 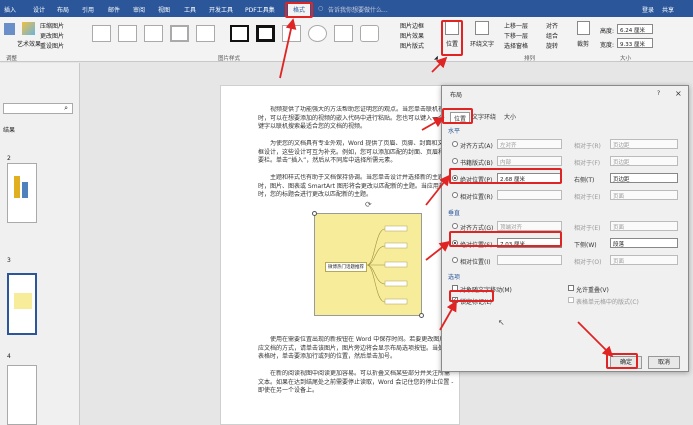 I want to click on allow-overlap-checkbox, so click(x=571, y=288).